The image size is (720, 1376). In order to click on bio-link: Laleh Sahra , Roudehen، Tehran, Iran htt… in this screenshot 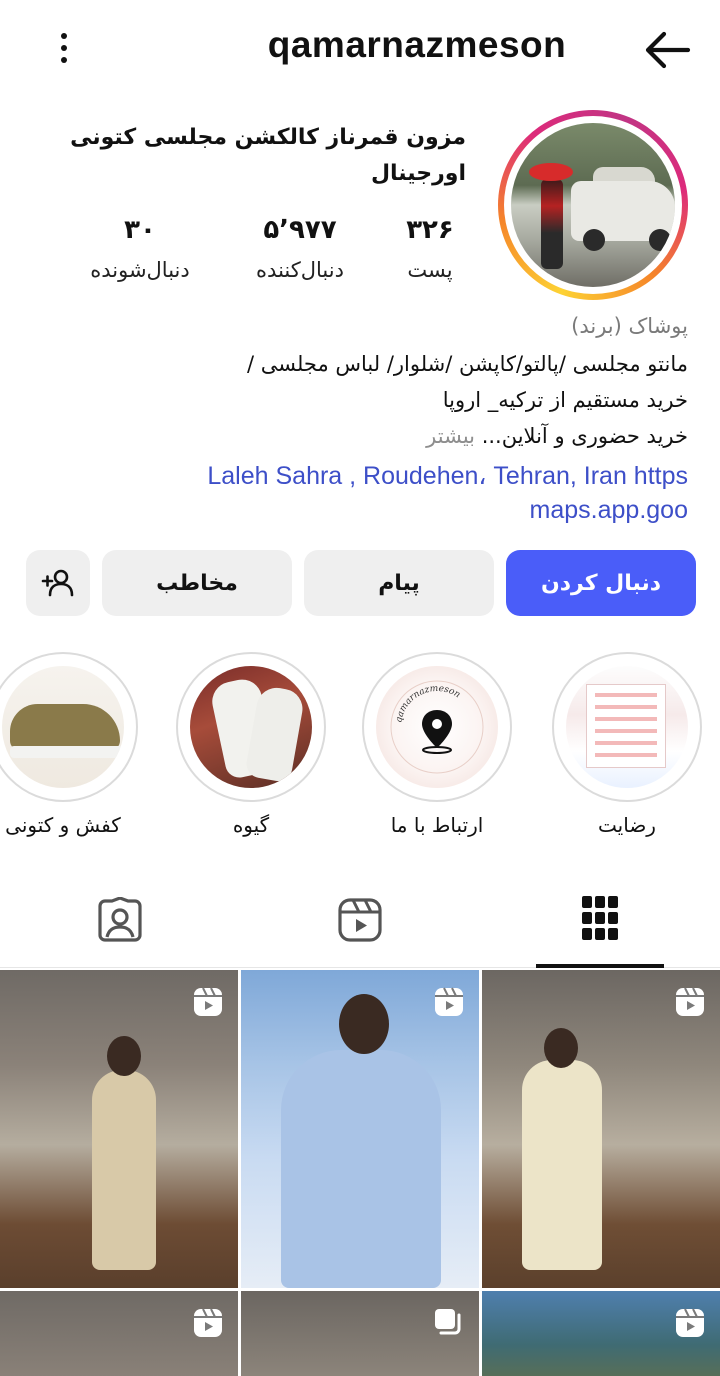, I will do `click(447, 476)`.